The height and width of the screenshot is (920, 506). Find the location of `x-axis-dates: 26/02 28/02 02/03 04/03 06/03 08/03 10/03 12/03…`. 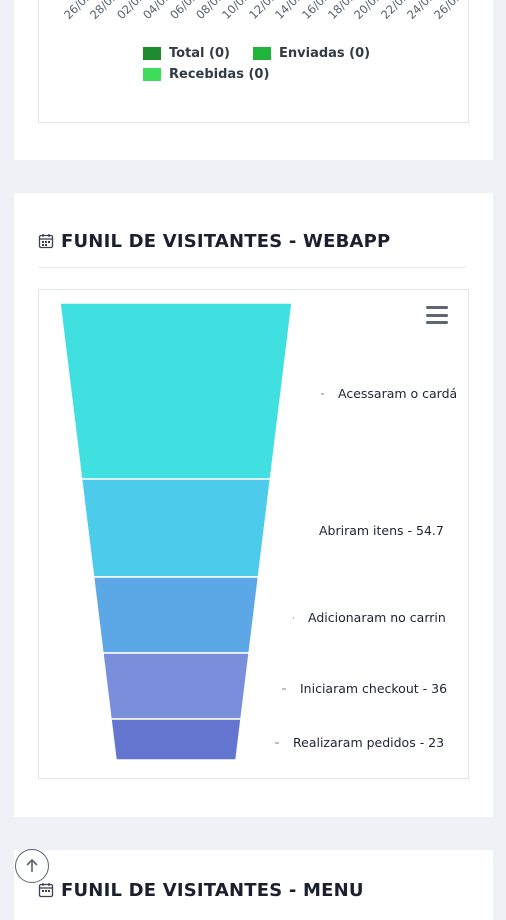

x-axis-dates: 26/02 28/02 02/03 04/03 06/03 08/03 10/03 12/03… is located at coordinates (253, 14).